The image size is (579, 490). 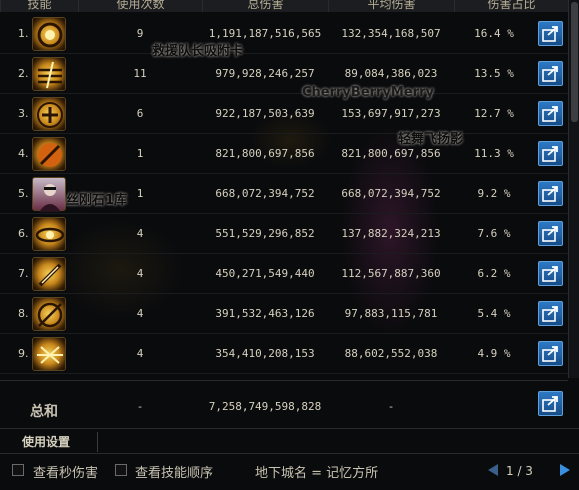 I want to click on usage-settings-button: 使用设置, so click(x=55, y=442).